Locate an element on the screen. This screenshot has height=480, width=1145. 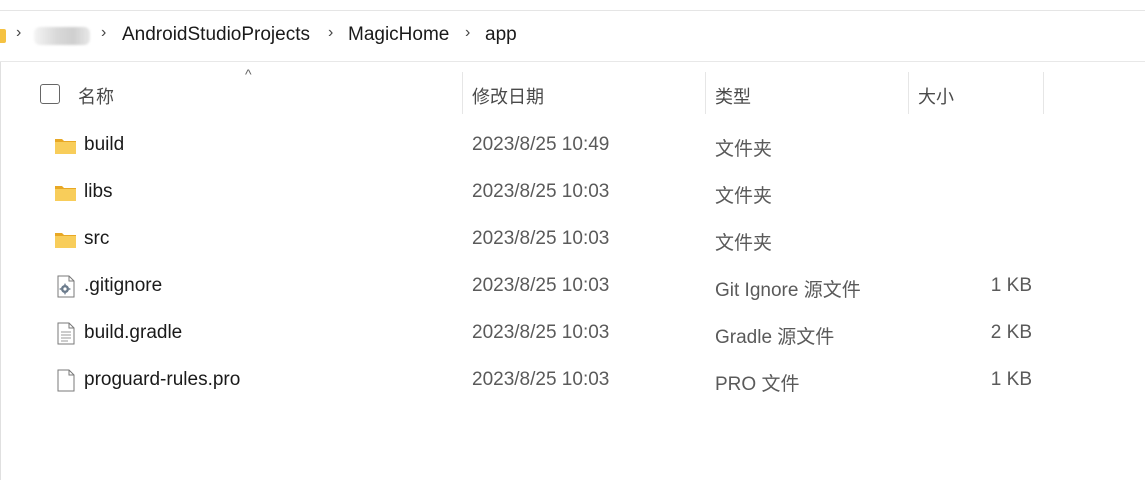
file-row: src 2023/8/25 10:03 文件夹 is located at coordinates (572, 239).